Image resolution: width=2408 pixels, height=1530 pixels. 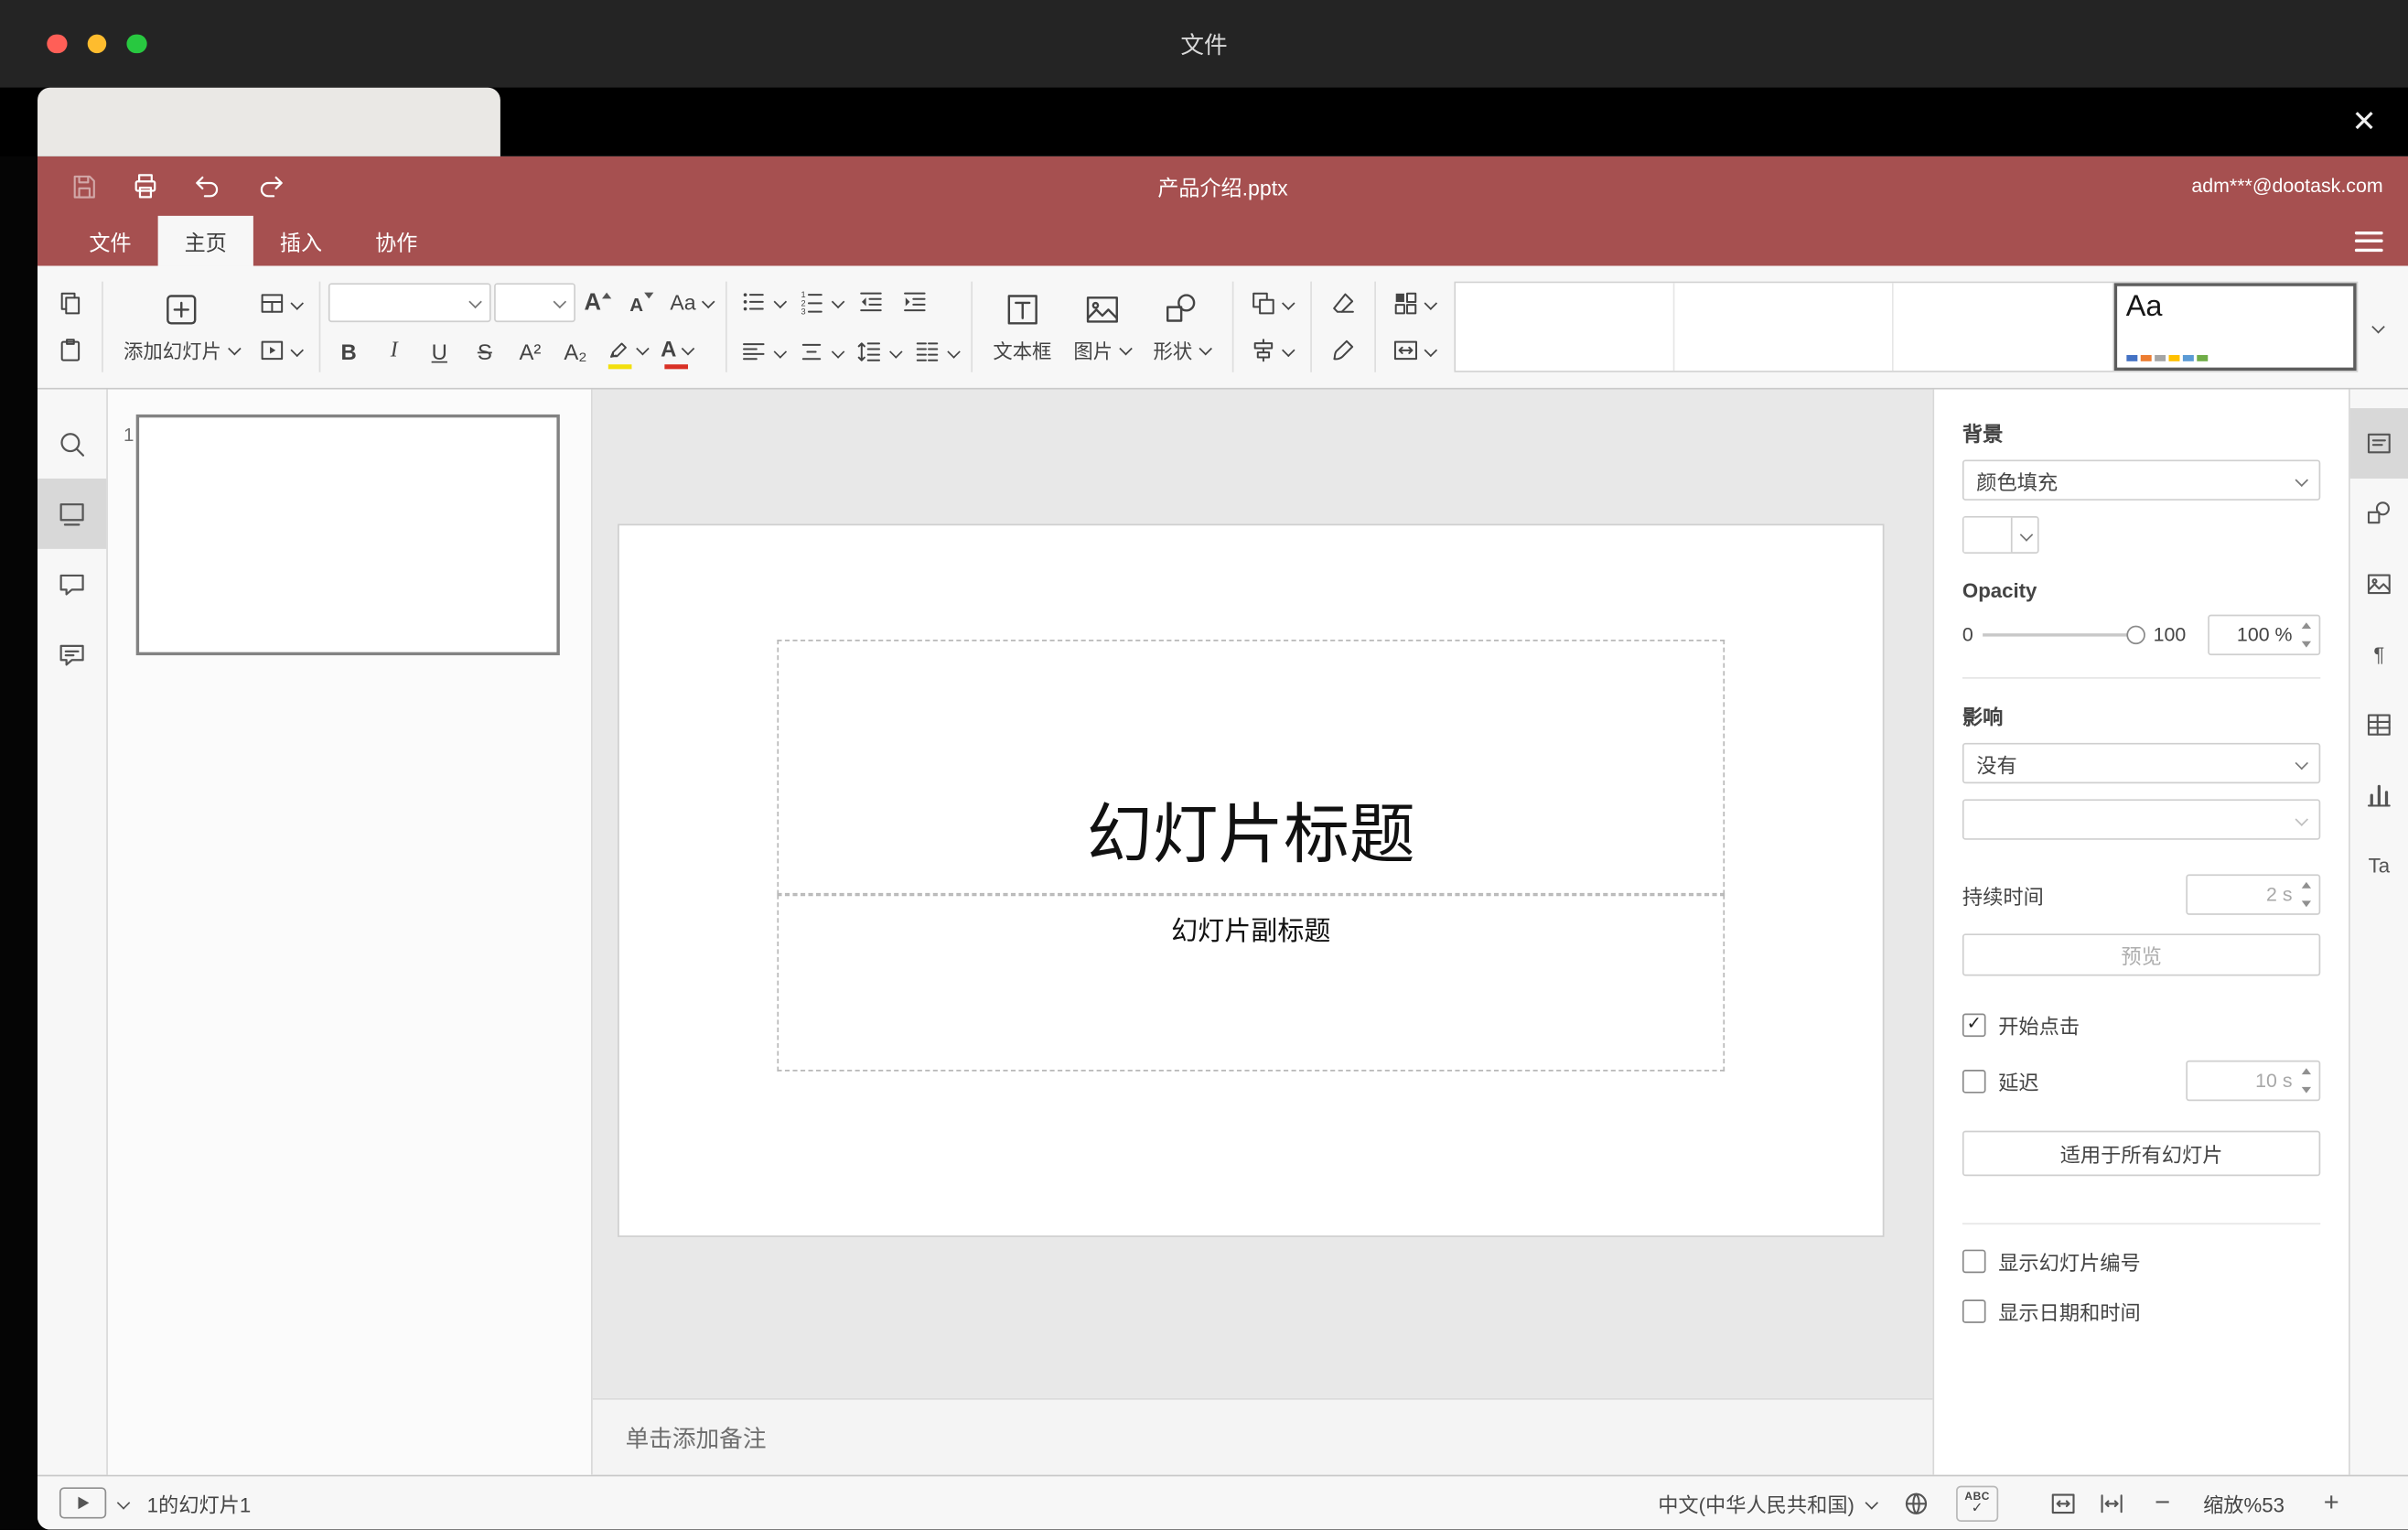 I want to click on horizontal-align-button, so click(x=762, y=351).